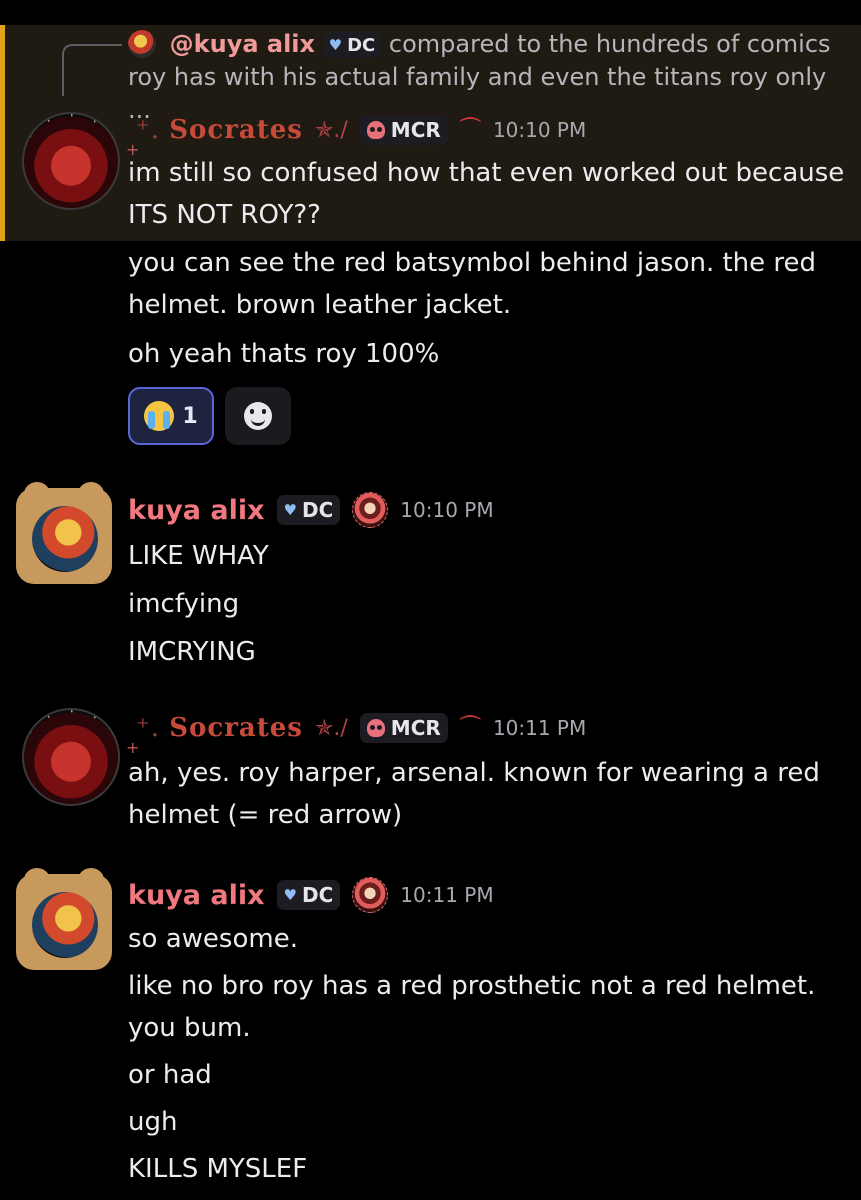 The image size is (861, 1200). I want to click on message-content: oh yeah thats roy 100%, so click(488, 354).